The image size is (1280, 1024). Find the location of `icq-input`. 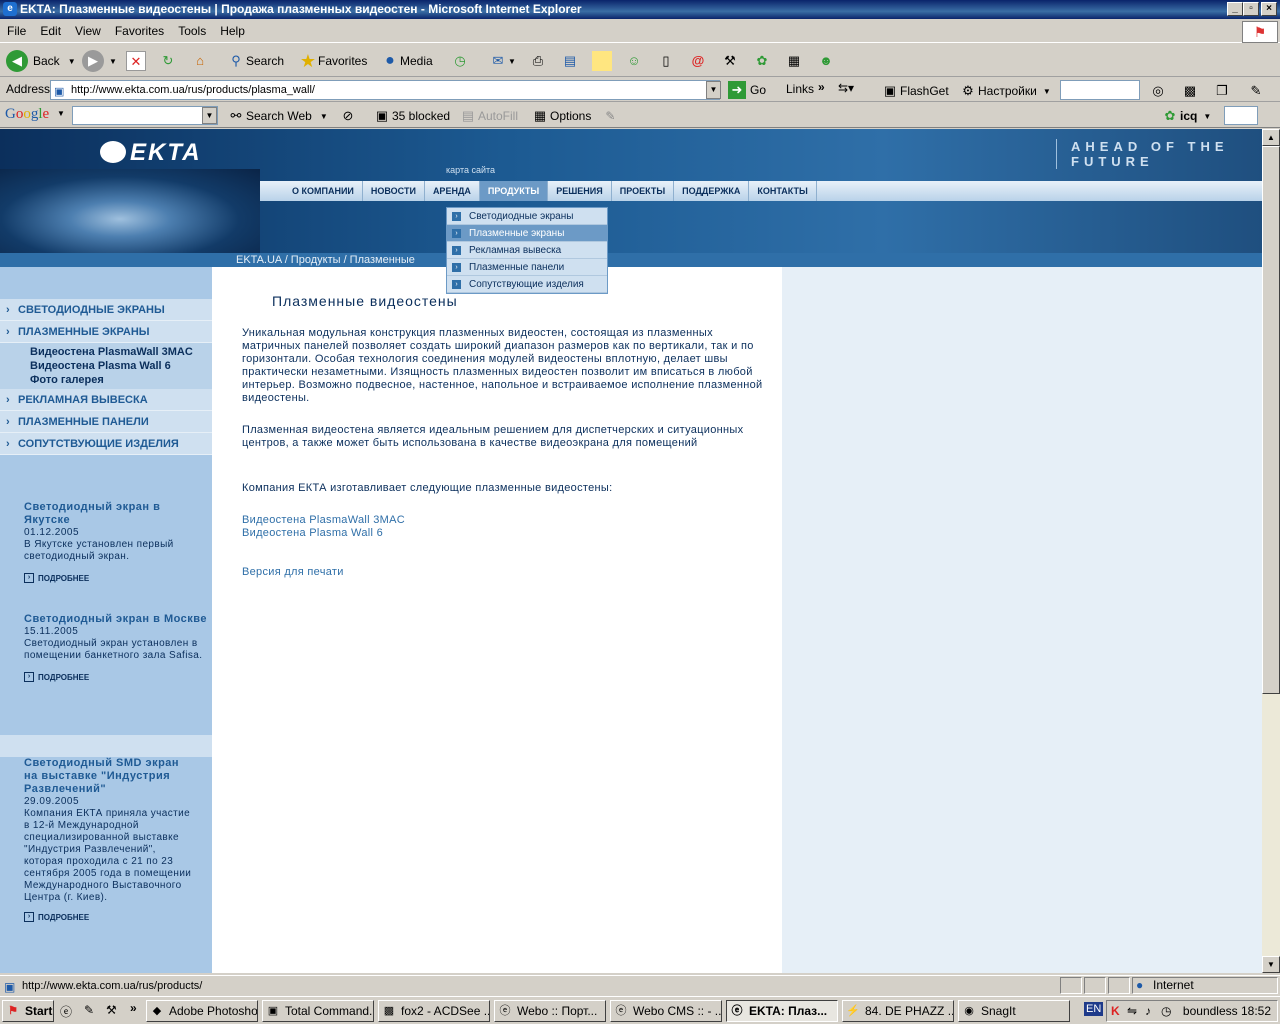

icq-input is located at coordinates (1241, 115).